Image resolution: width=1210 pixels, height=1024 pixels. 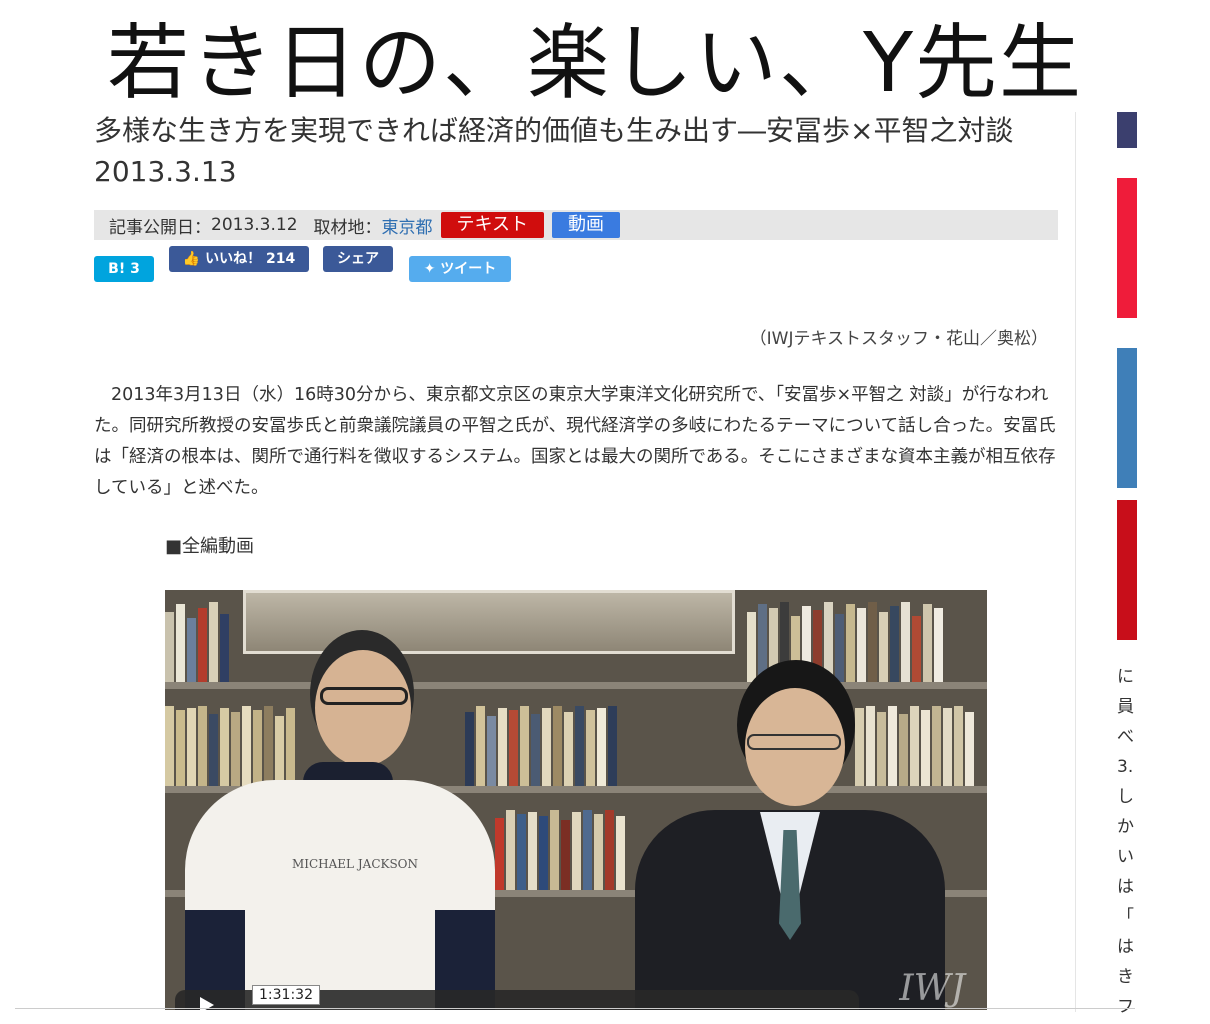 What do you see at coordinates (1125, 977) in the screenshot?
I see `sidebar-snippet: き` at bounding box center [1125, 977].